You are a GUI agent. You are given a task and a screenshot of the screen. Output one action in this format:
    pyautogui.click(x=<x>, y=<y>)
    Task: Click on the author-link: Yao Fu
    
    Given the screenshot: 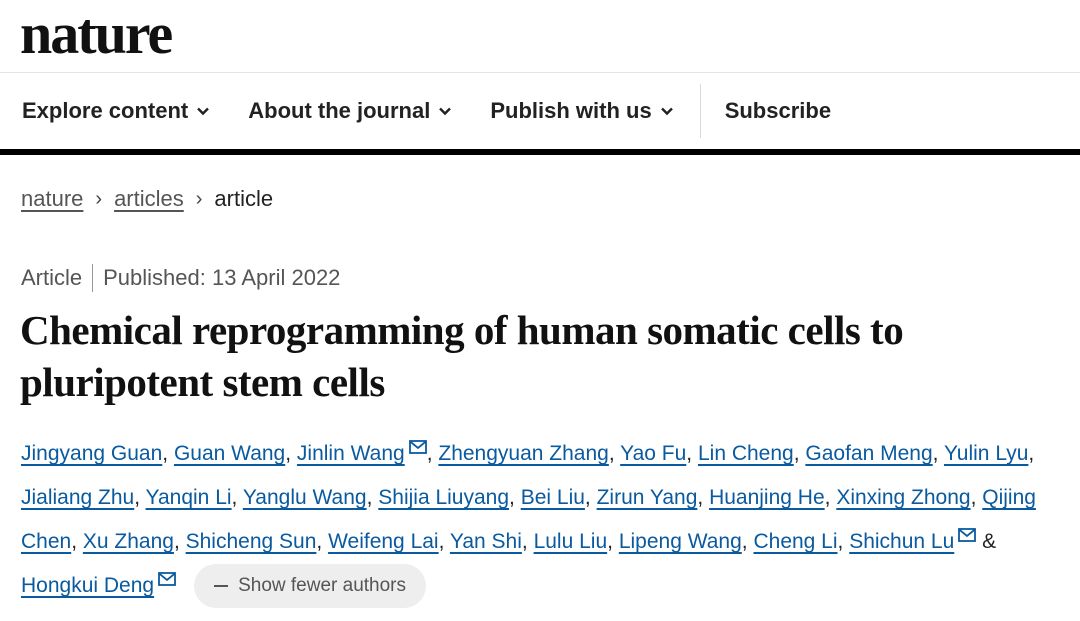 What is the action you would take?
    pyautogui.click(x=653, y=453)
    